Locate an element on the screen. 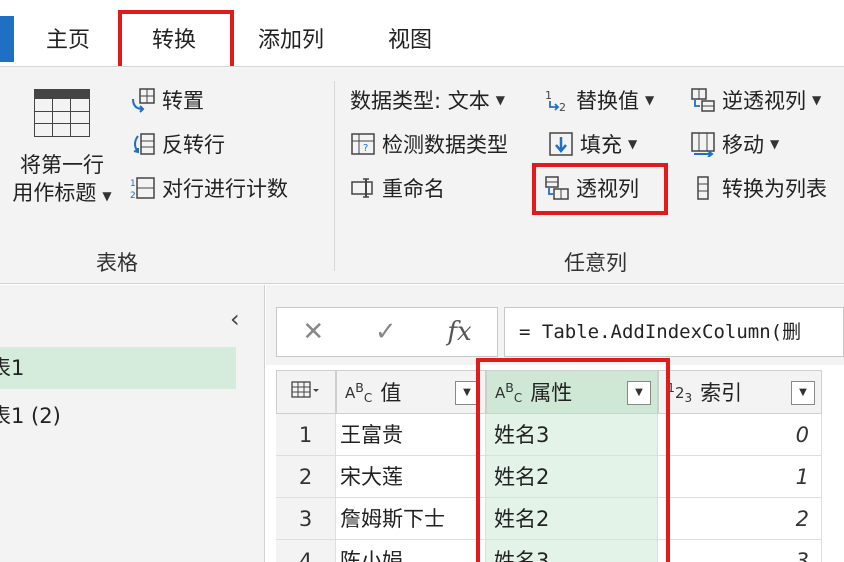  rename-button: 重命名 is located at coordinates (397, 188).